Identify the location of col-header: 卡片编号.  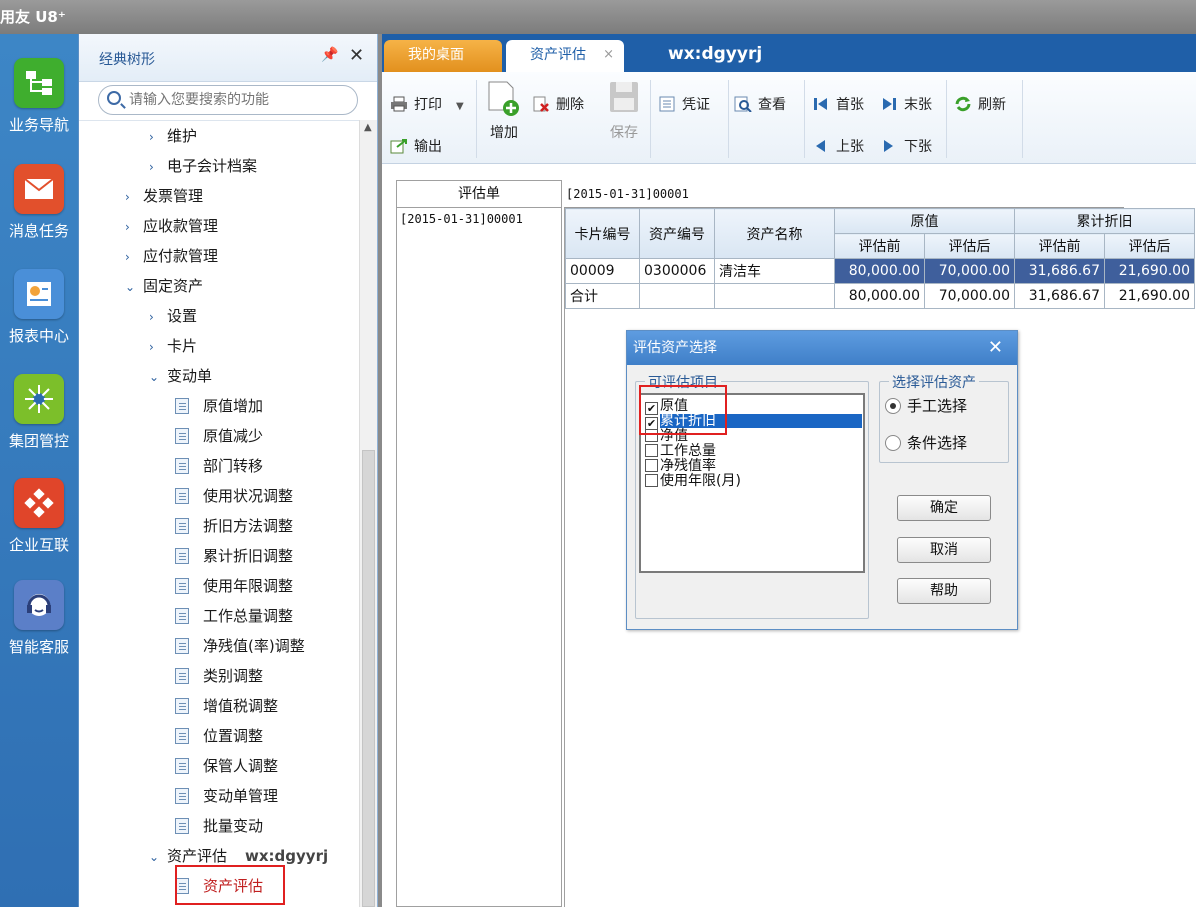
(602, 233).